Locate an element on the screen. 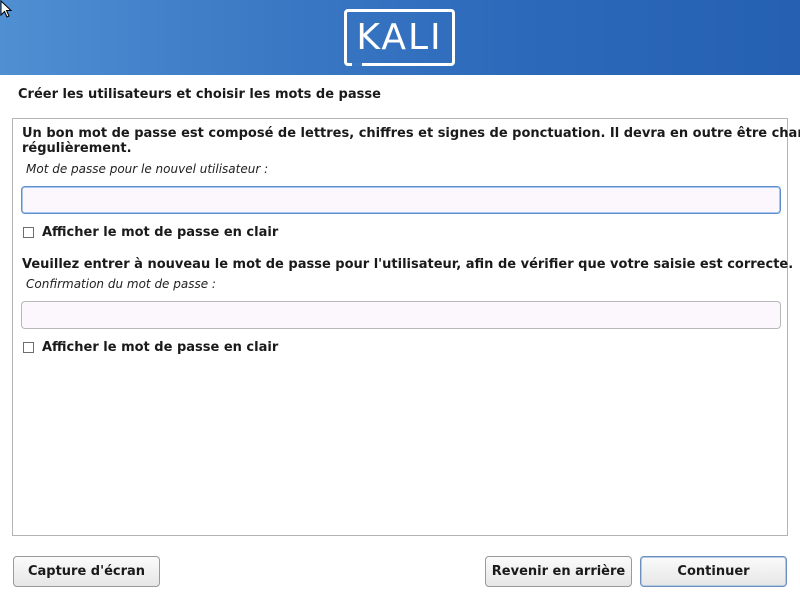 Image resolution: width=800 pixels, height=600 pixels. show-password-label-2: Afficher le mot de passe en clair is located at coordinates (160, 347).